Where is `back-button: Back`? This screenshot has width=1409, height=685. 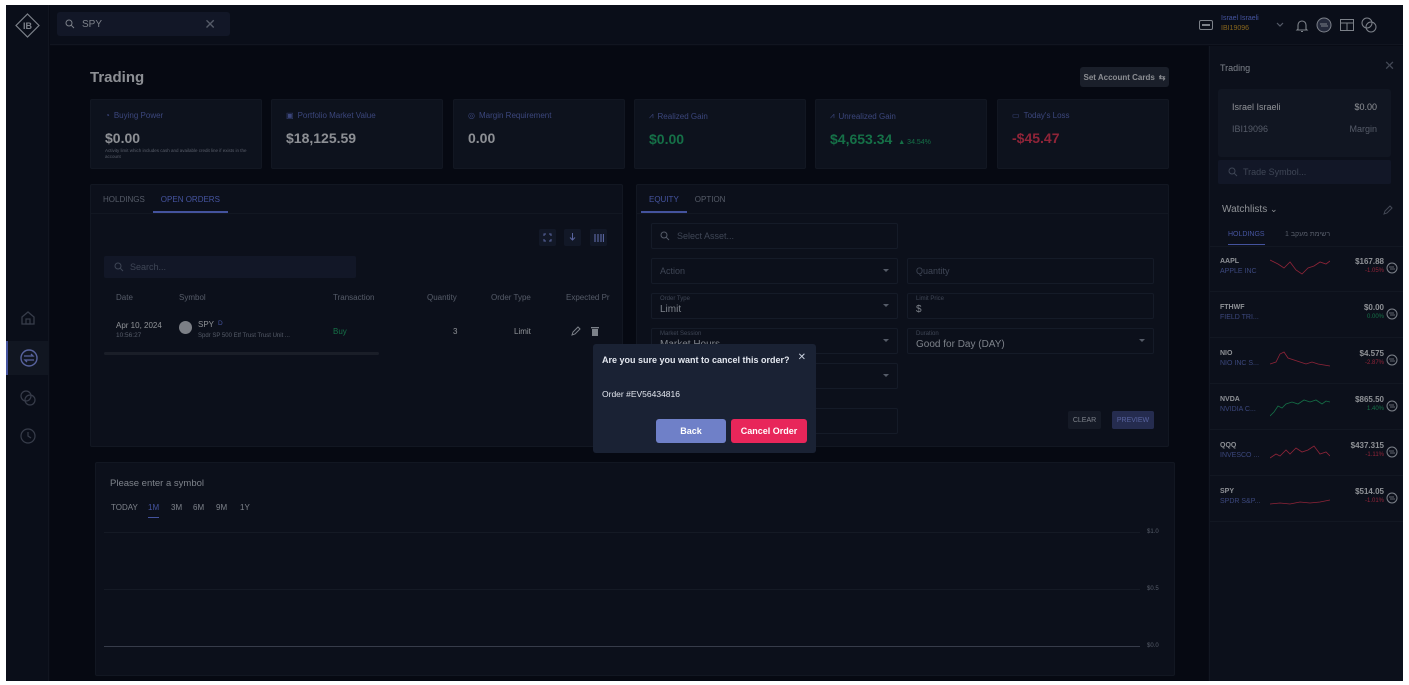 back-button: Back is located at coordinates (691, 431).